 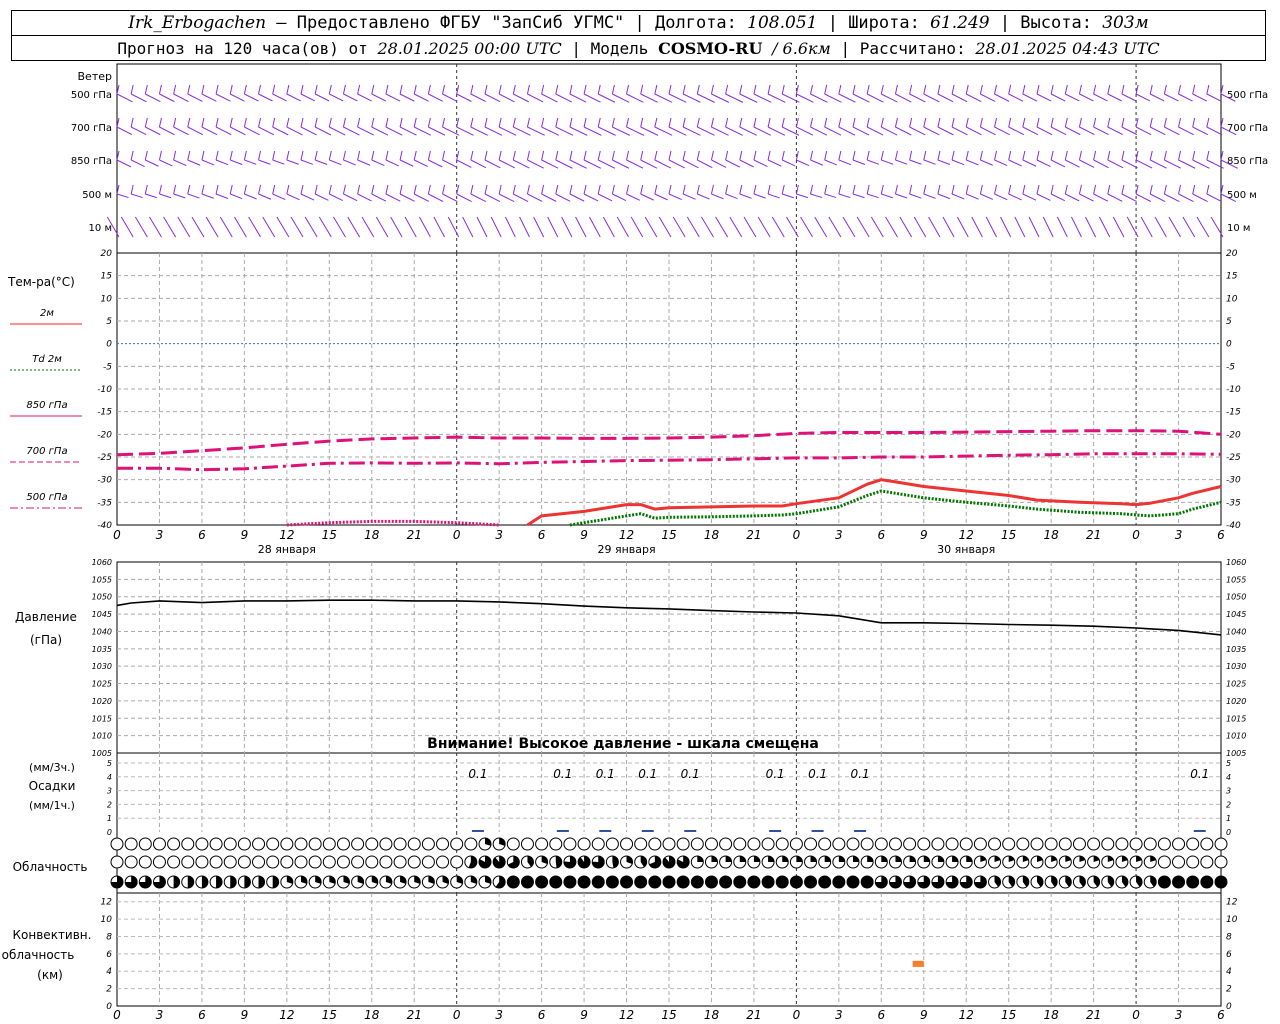 What do you see at coordinates (102, 631) in the screenshot?
I see `pressure-tick-left: 1040` at bounding box center [102, 631].